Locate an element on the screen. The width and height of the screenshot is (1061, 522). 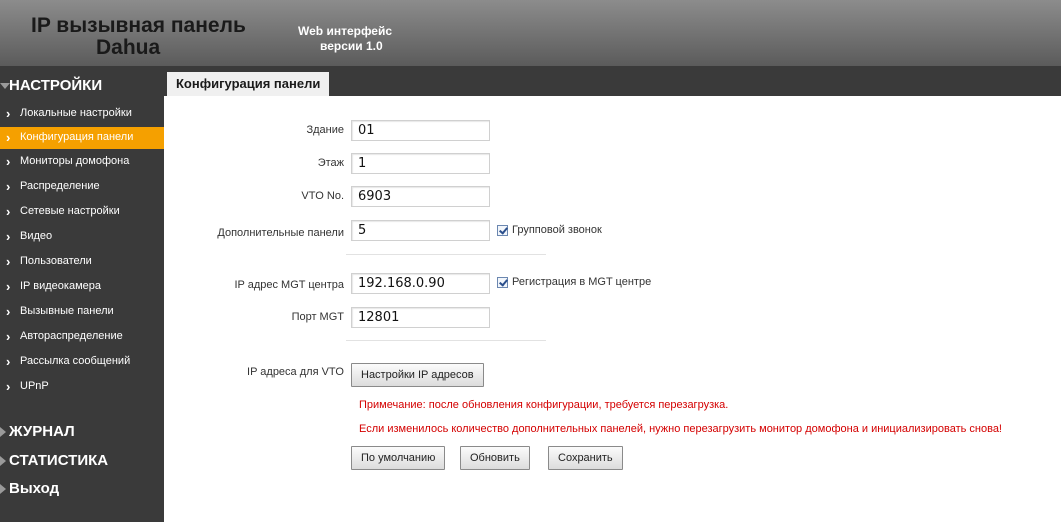
sidebar-item-call-panels: › Вызывные панели is located at coordinates (82, 312).